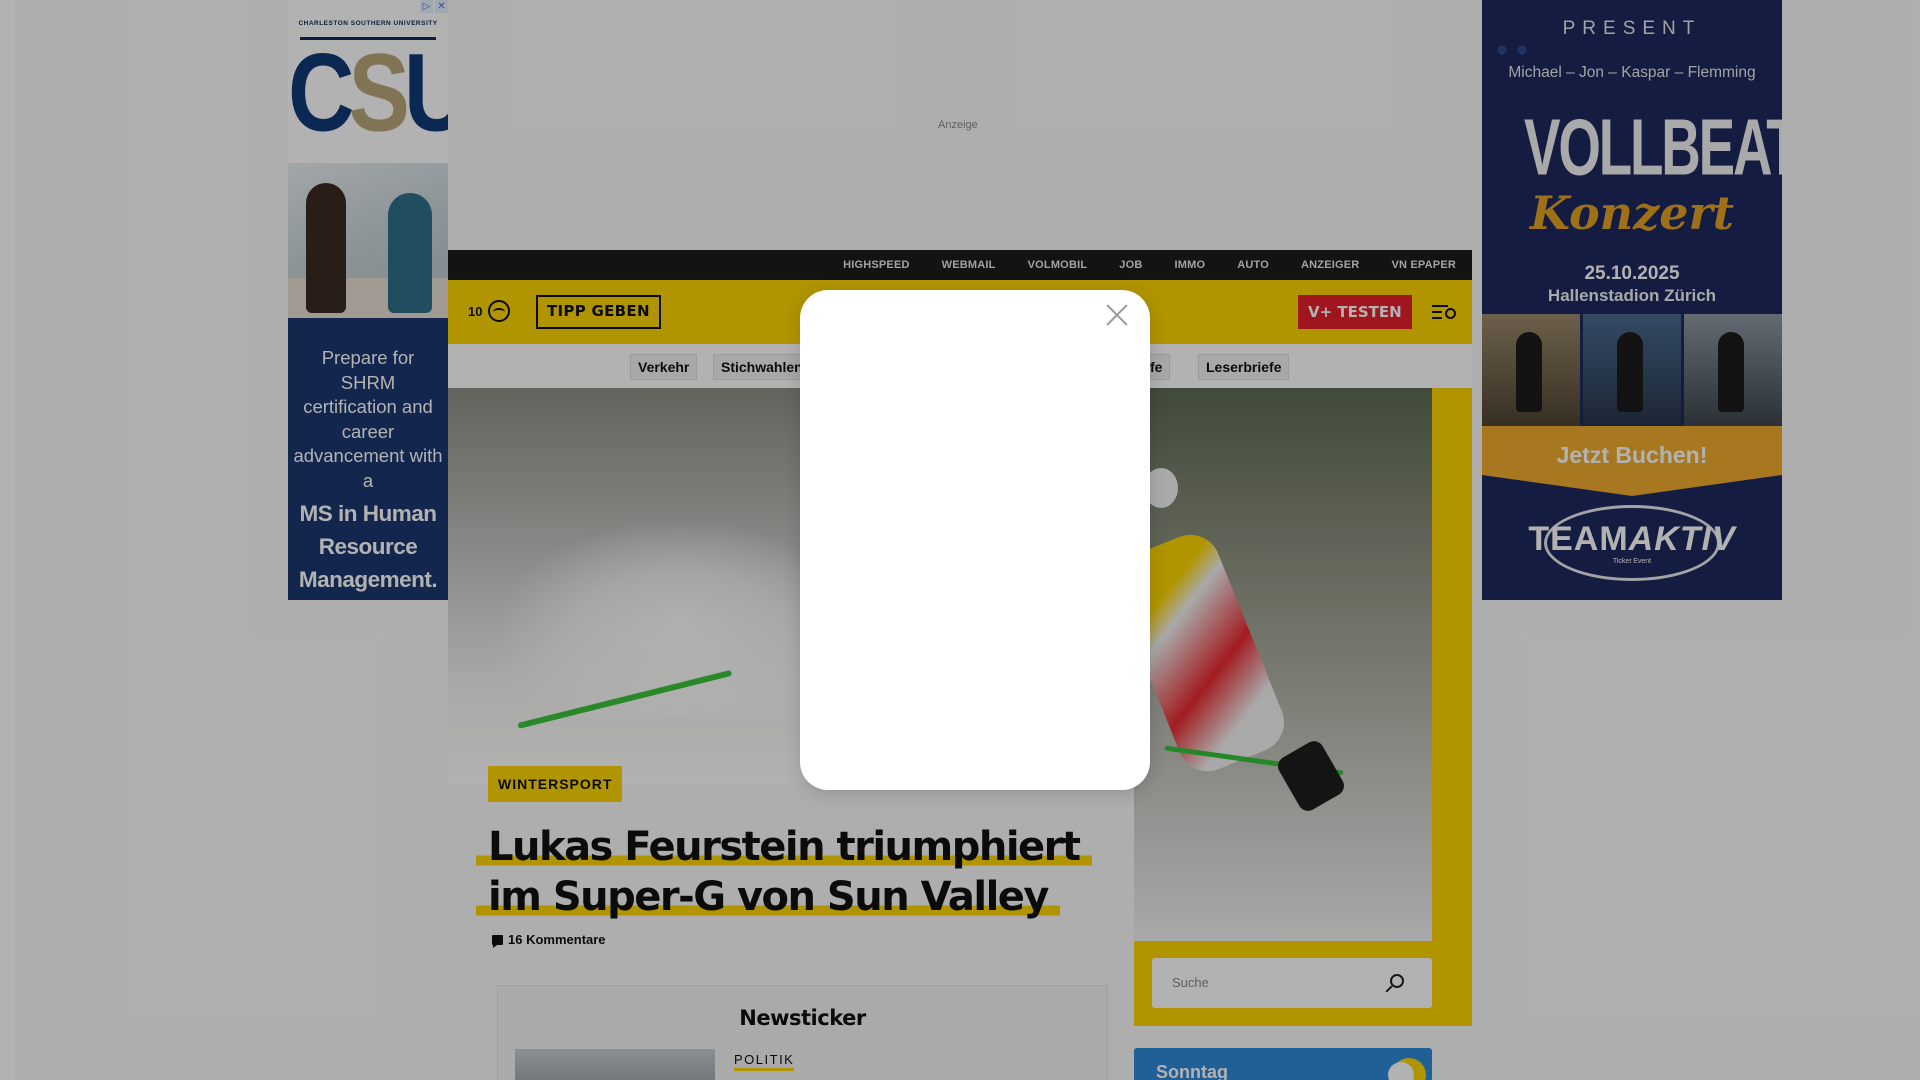  I want to click on close-icon, so click(1117, 315).